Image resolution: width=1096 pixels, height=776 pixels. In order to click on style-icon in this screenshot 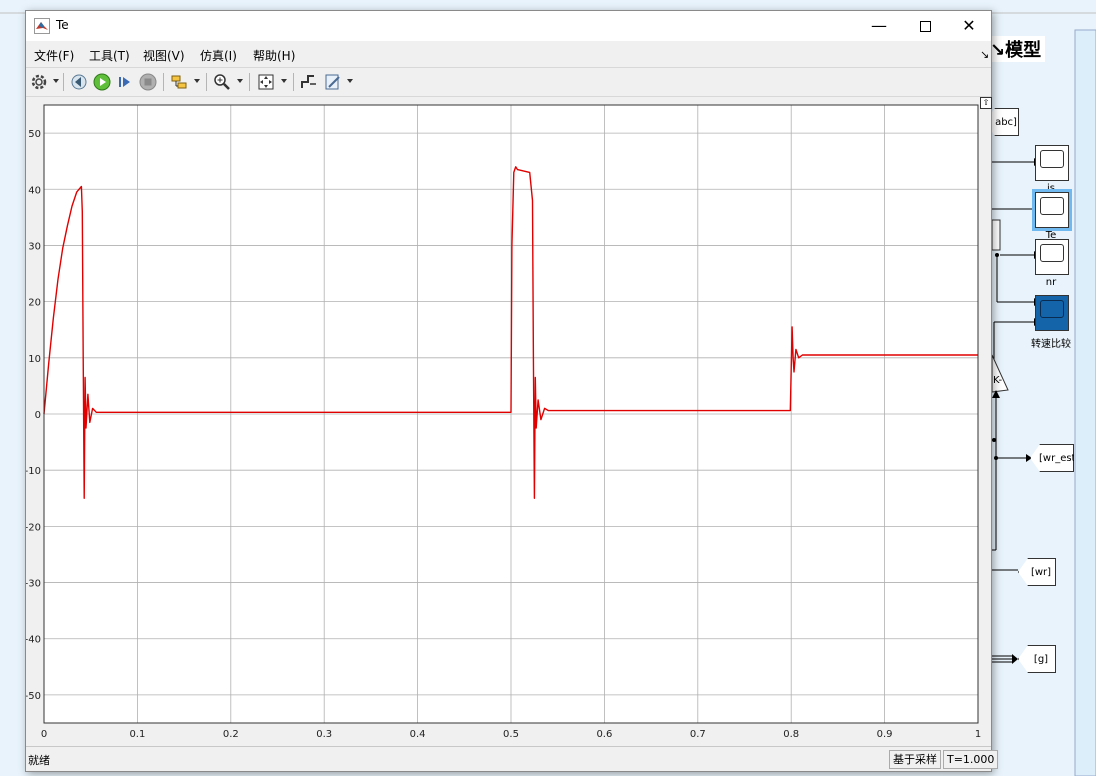, I will do `click(309, 82)`.